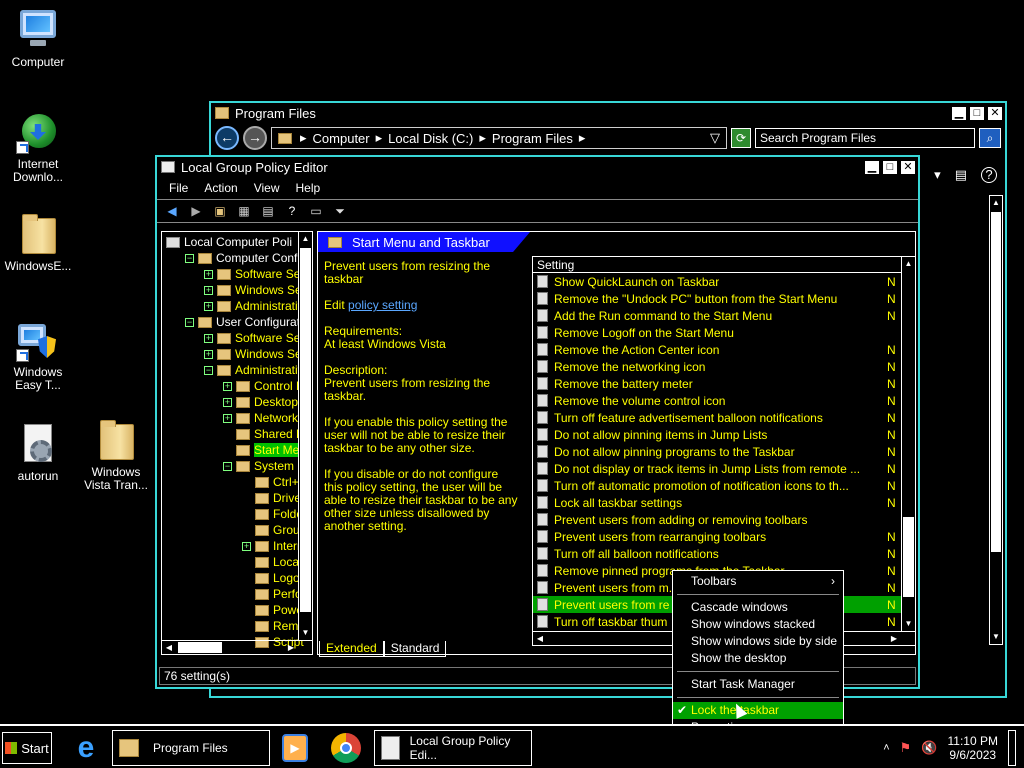 The image size is (1024, 768). I want to click on tree-item: + Interne, so click(237, 546).